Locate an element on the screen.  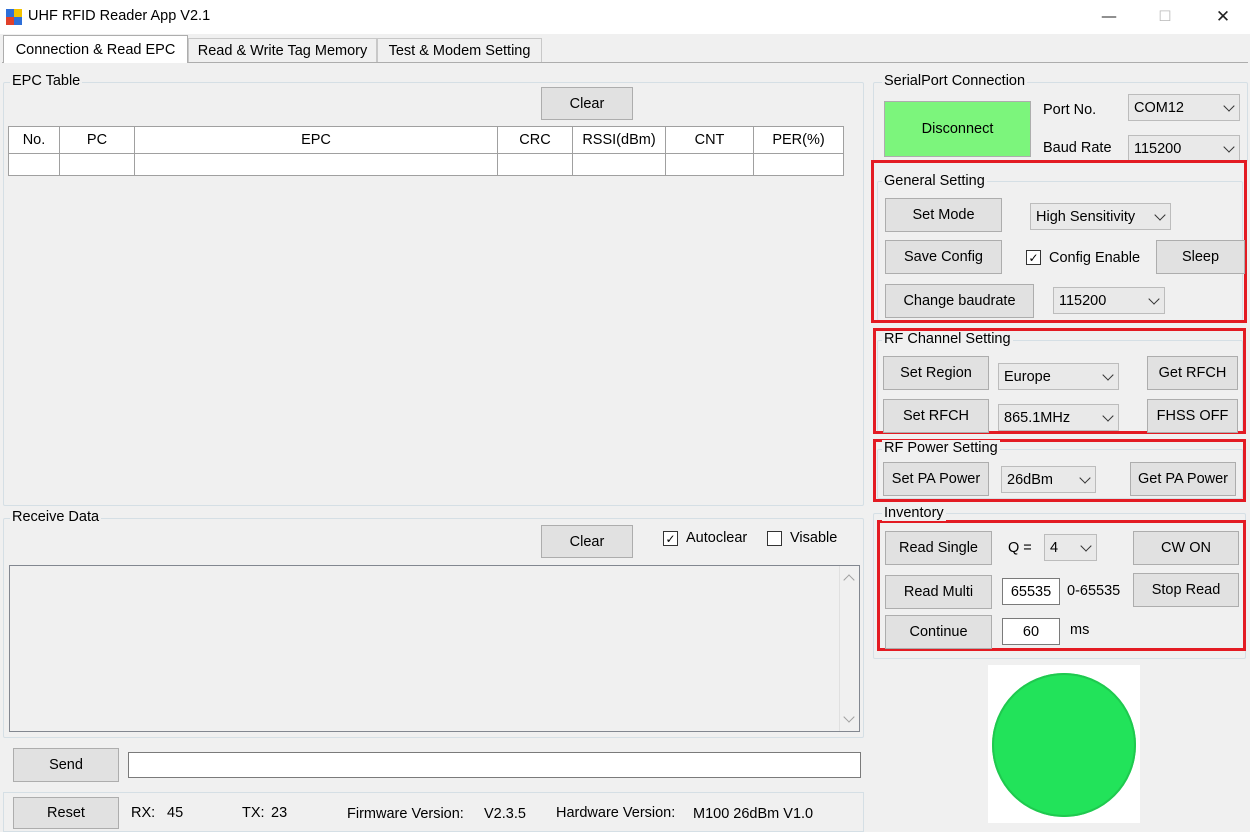
visable-label: Visable is located at coordinates (813, 538).